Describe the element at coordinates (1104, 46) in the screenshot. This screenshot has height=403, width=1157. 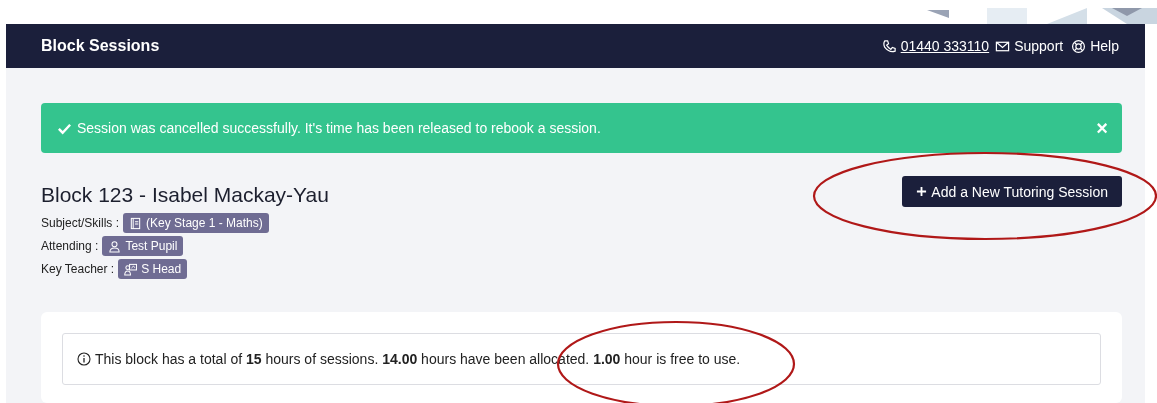
I see `nav-link: Help` at that location.